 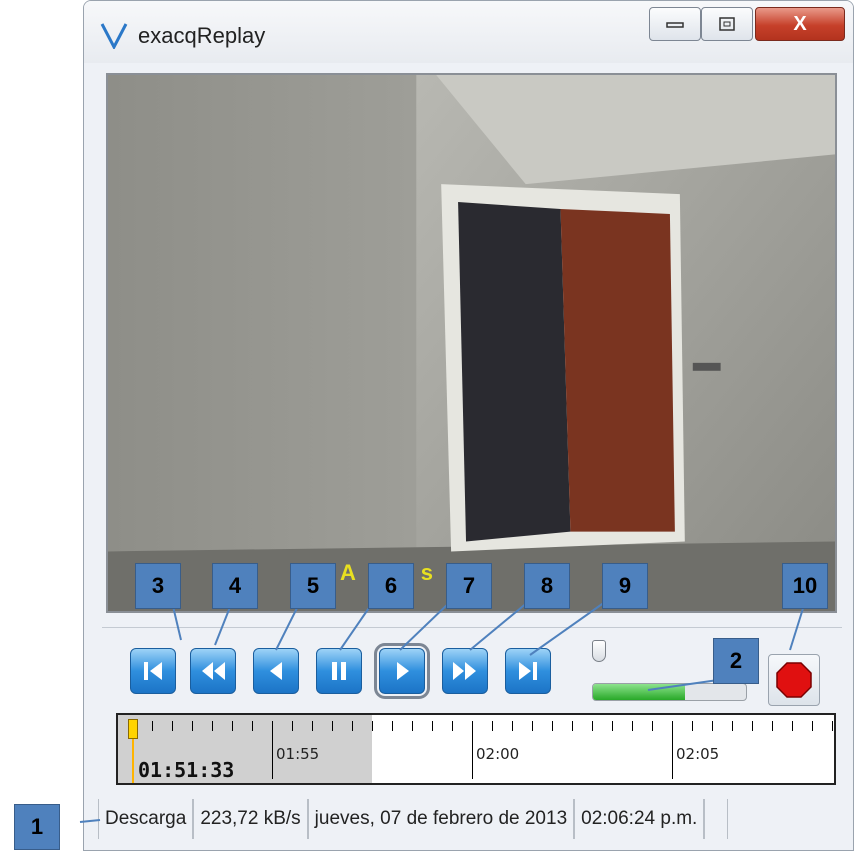 What do you see at coordinates (37, 827) in the screenshot?
I see `callout-1: 1` at bounding box center [37, 827].